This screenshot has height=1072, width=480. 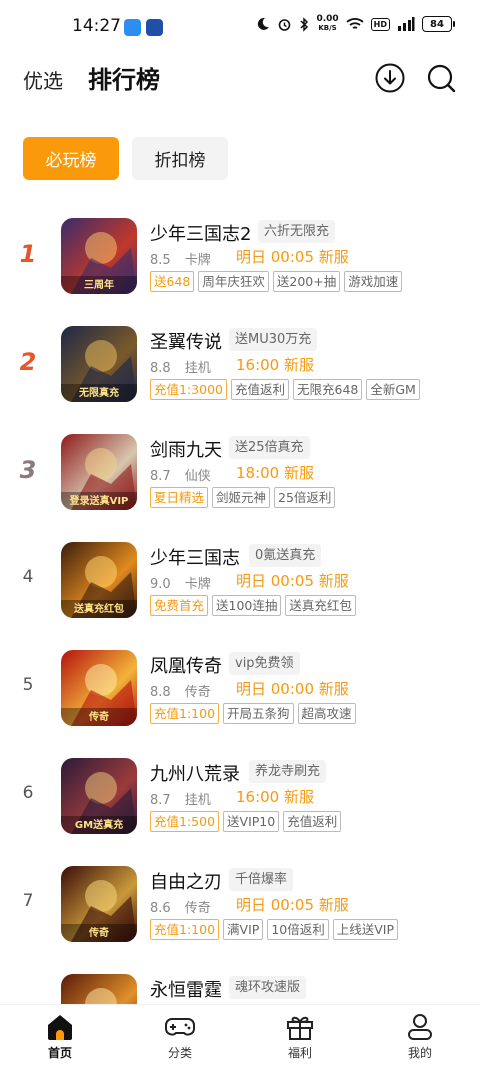 What do you see at coordinates (328, 389) in the screenshot?
I see `game-tag: 无限充648` at bounding box center [328, 389].